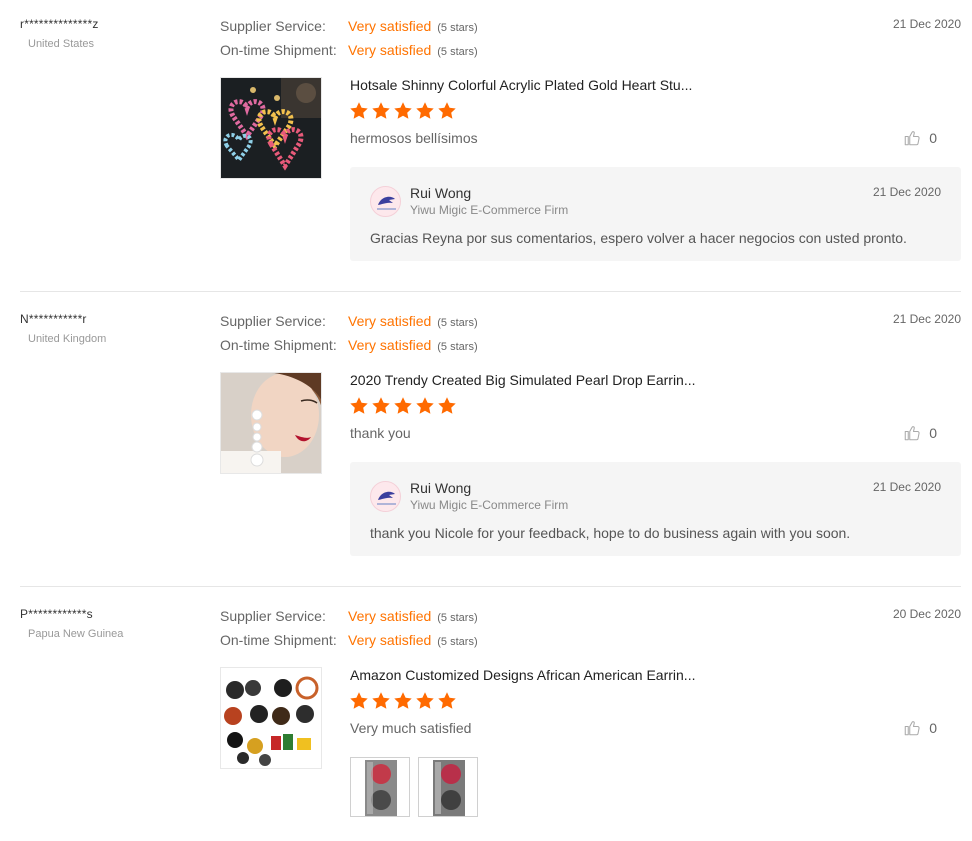 The image size is (972, 841). What do you see at coordinates (411, 728) in the screenshot?
I see `review-comment: Very much satisfied` at bounding box center [411, 728].